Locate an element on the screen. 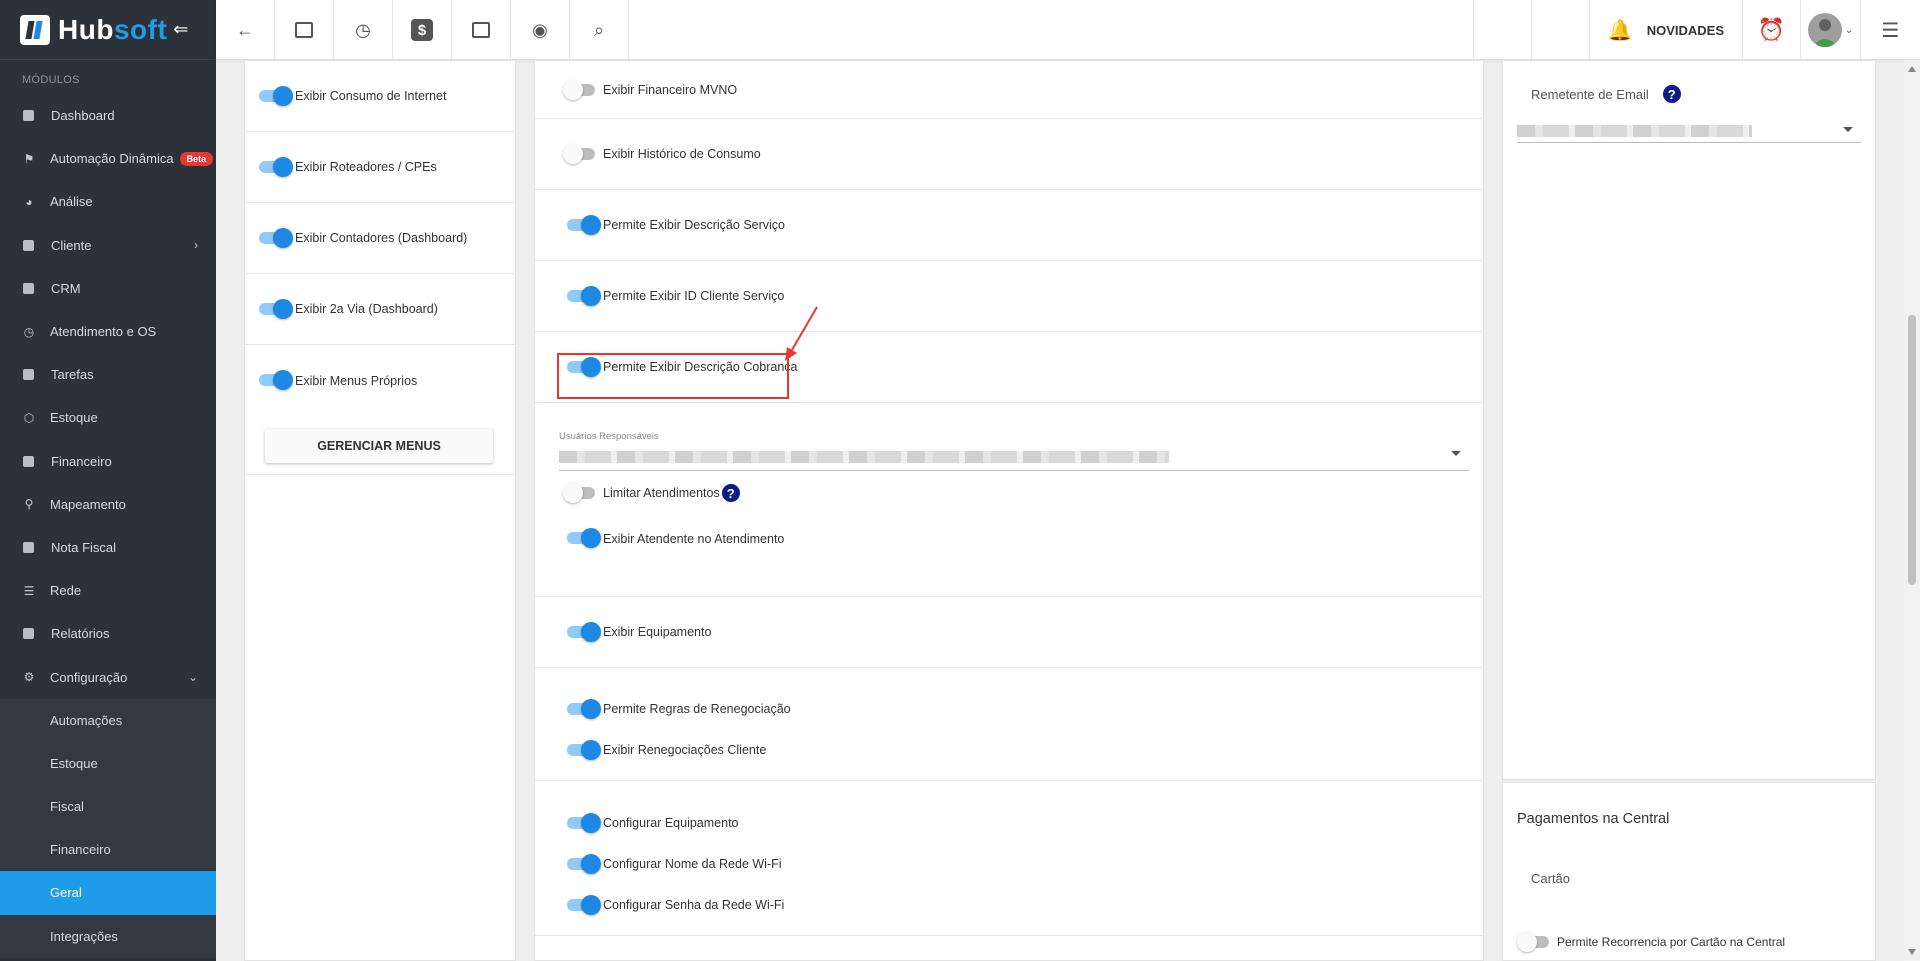  sidebar-subitem-automacoes: Automações is located at coordinates (108, 720).